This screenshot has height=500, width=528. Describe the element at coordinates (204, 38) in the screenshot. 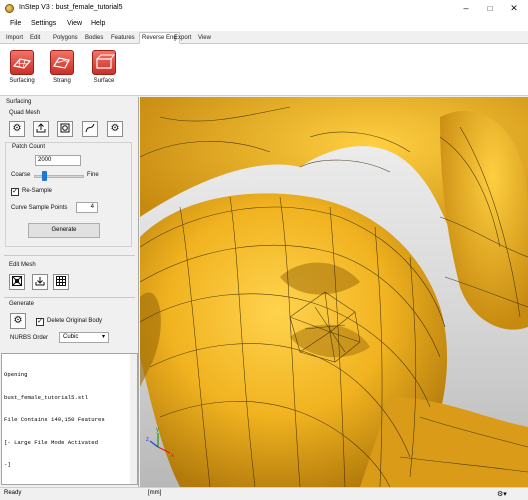

I see `tab-view: View` at that location.